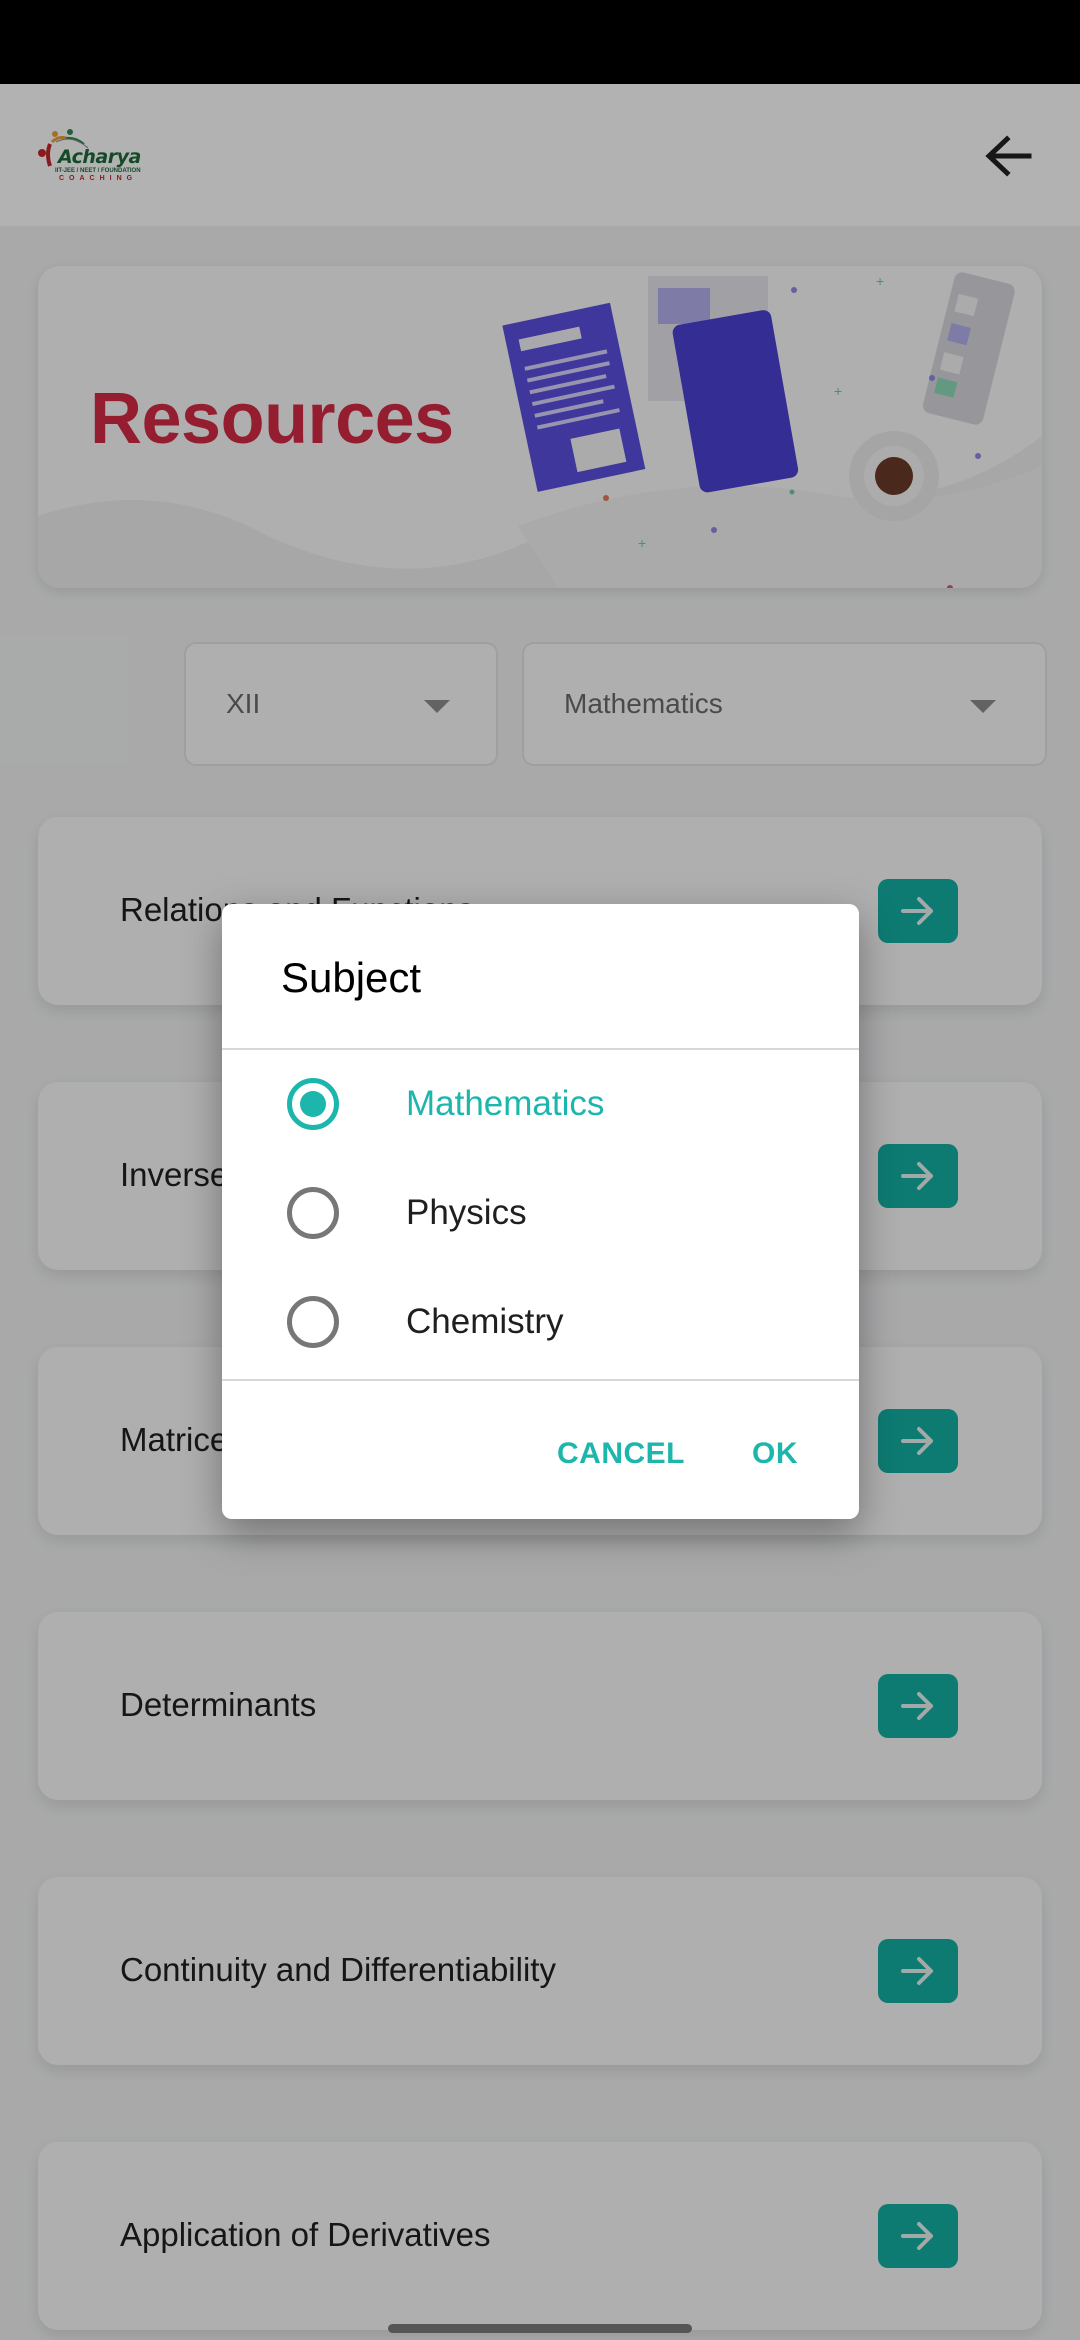  What do you see at coordinates (621, 1454) in the screenshot?
I see `cancel-button: CANCEL` at bounding box center [621, 1454].